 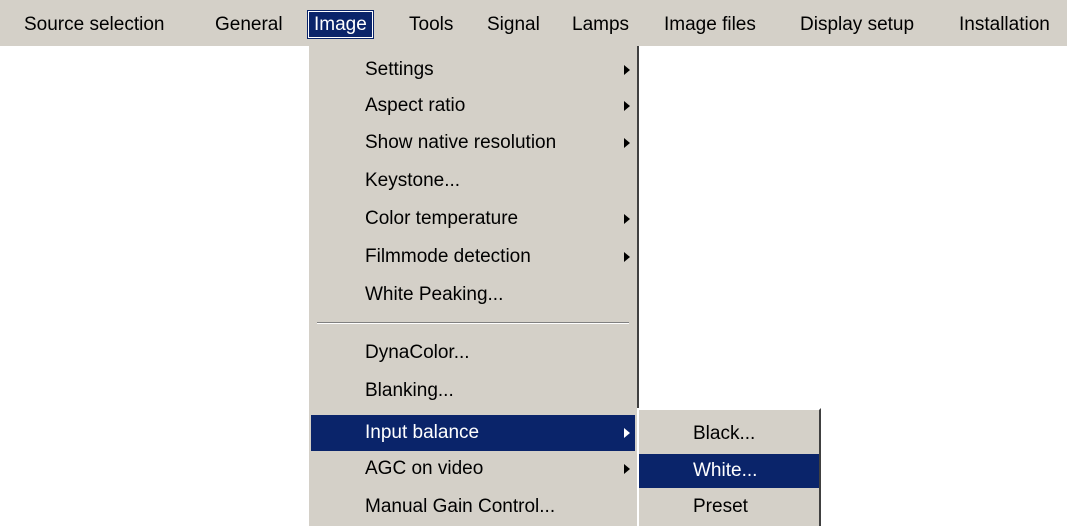 What do you see at coordinates (415, 105) in the screenshot?
I see `menu-item-label: Aspect ratio` at bounding box center [415, 105].